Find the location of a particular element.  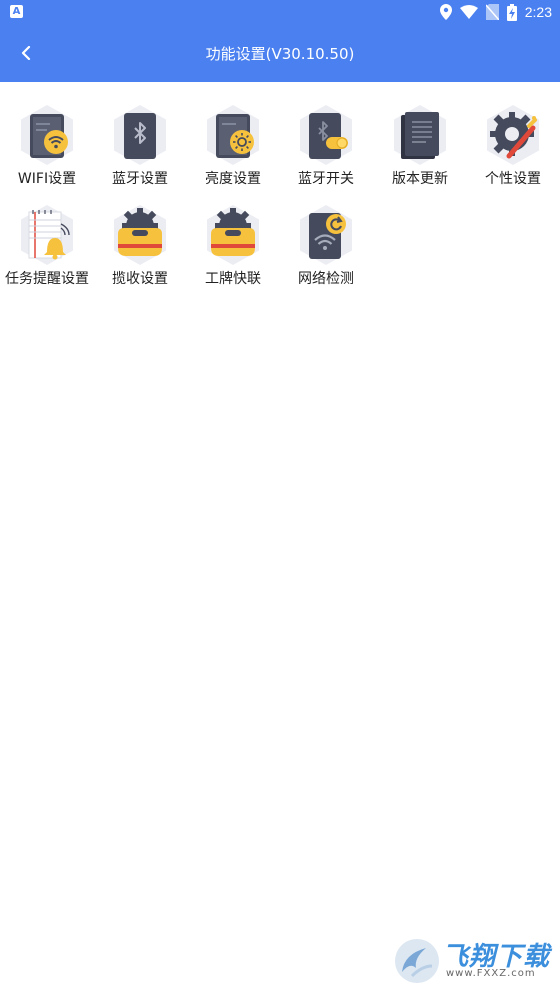

tile-bluetooth-settings: 蓝牙设置 is located at coordinates (140, 150).